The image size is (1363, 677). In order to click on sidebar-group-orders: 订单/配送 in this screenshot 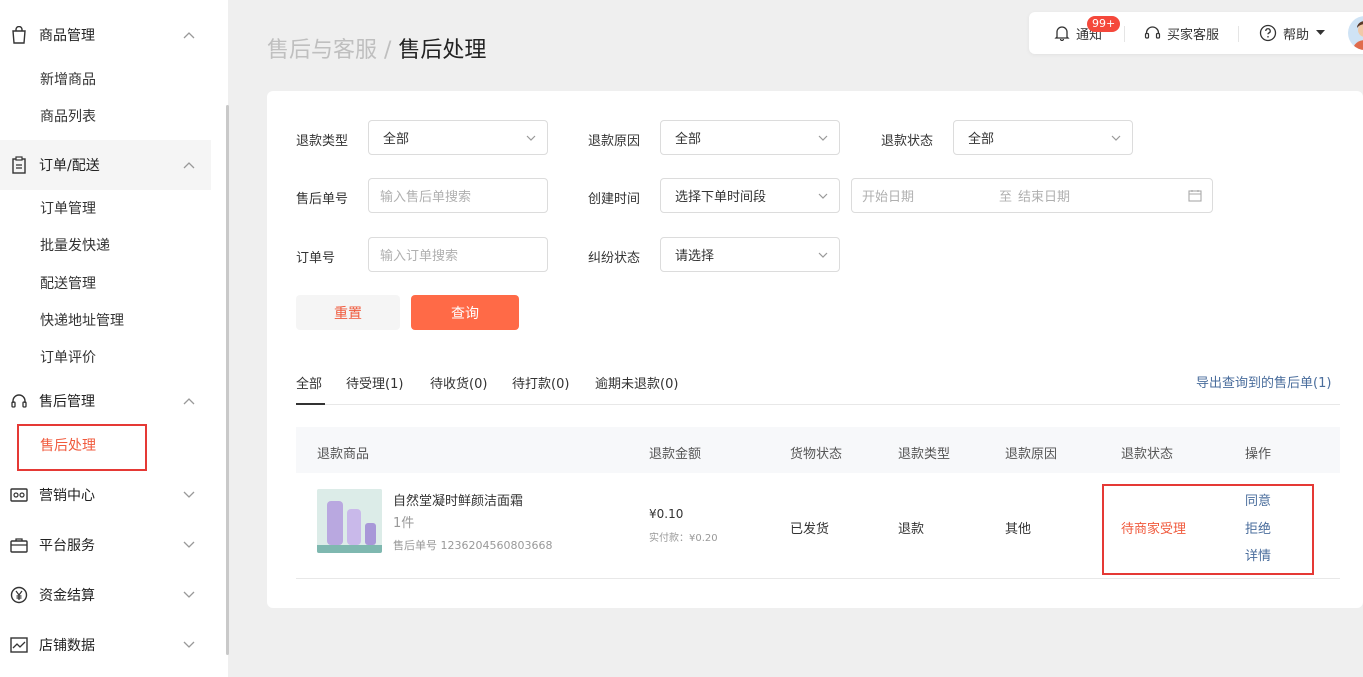, I will do `click(105, 165)`.